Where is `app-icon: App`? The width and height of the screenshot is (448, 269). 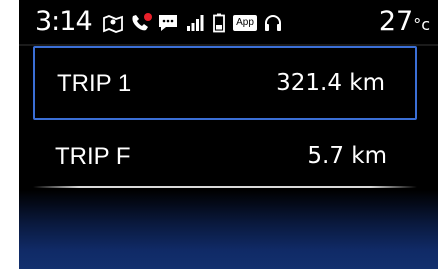
app-icon: App is located at coordinates (245, 23).